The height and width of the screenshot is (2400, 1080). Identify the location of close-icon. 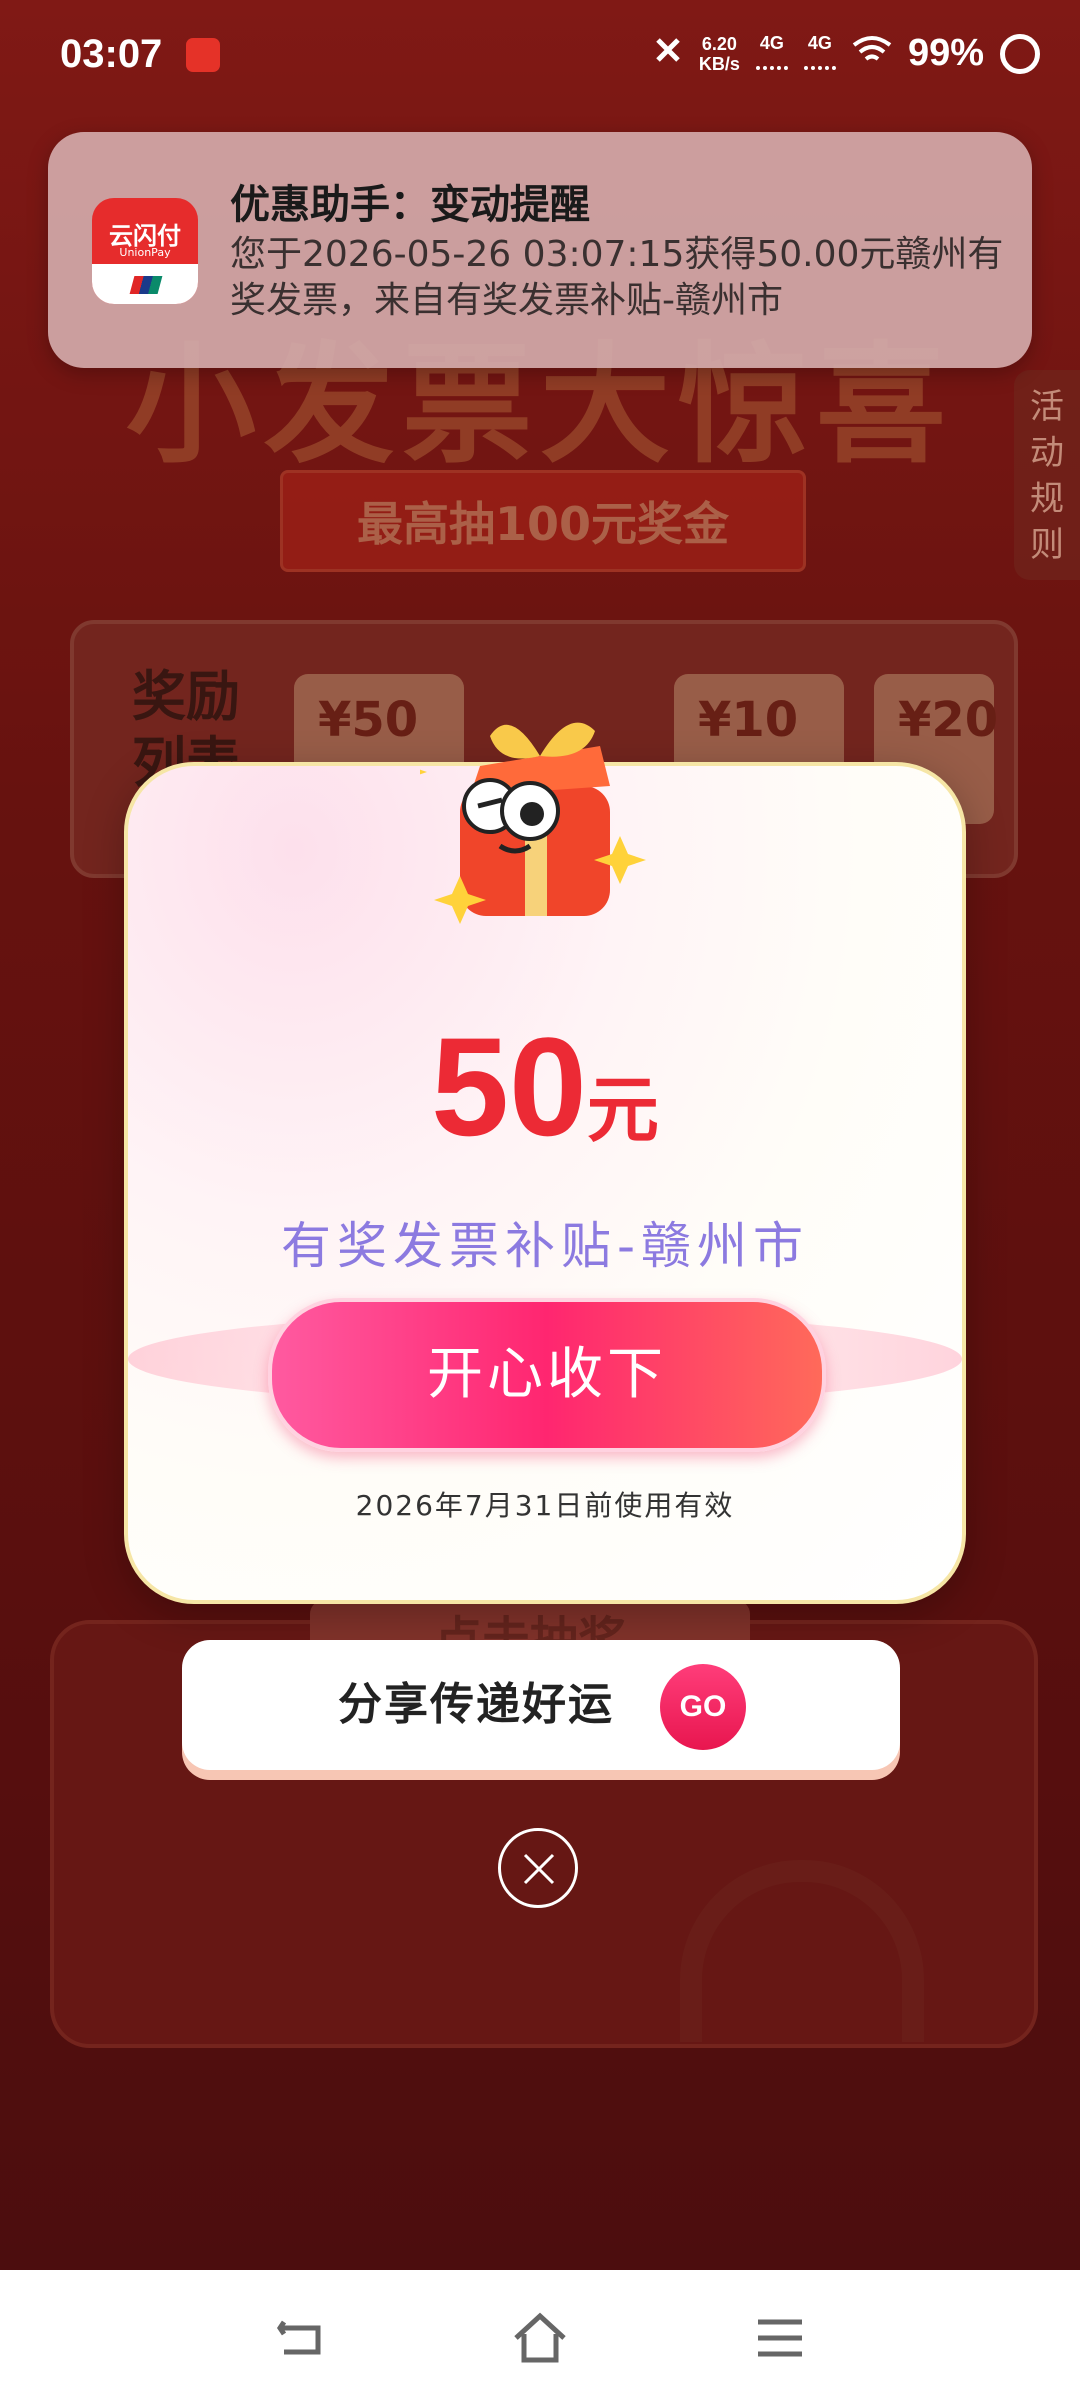
(539, 1869).